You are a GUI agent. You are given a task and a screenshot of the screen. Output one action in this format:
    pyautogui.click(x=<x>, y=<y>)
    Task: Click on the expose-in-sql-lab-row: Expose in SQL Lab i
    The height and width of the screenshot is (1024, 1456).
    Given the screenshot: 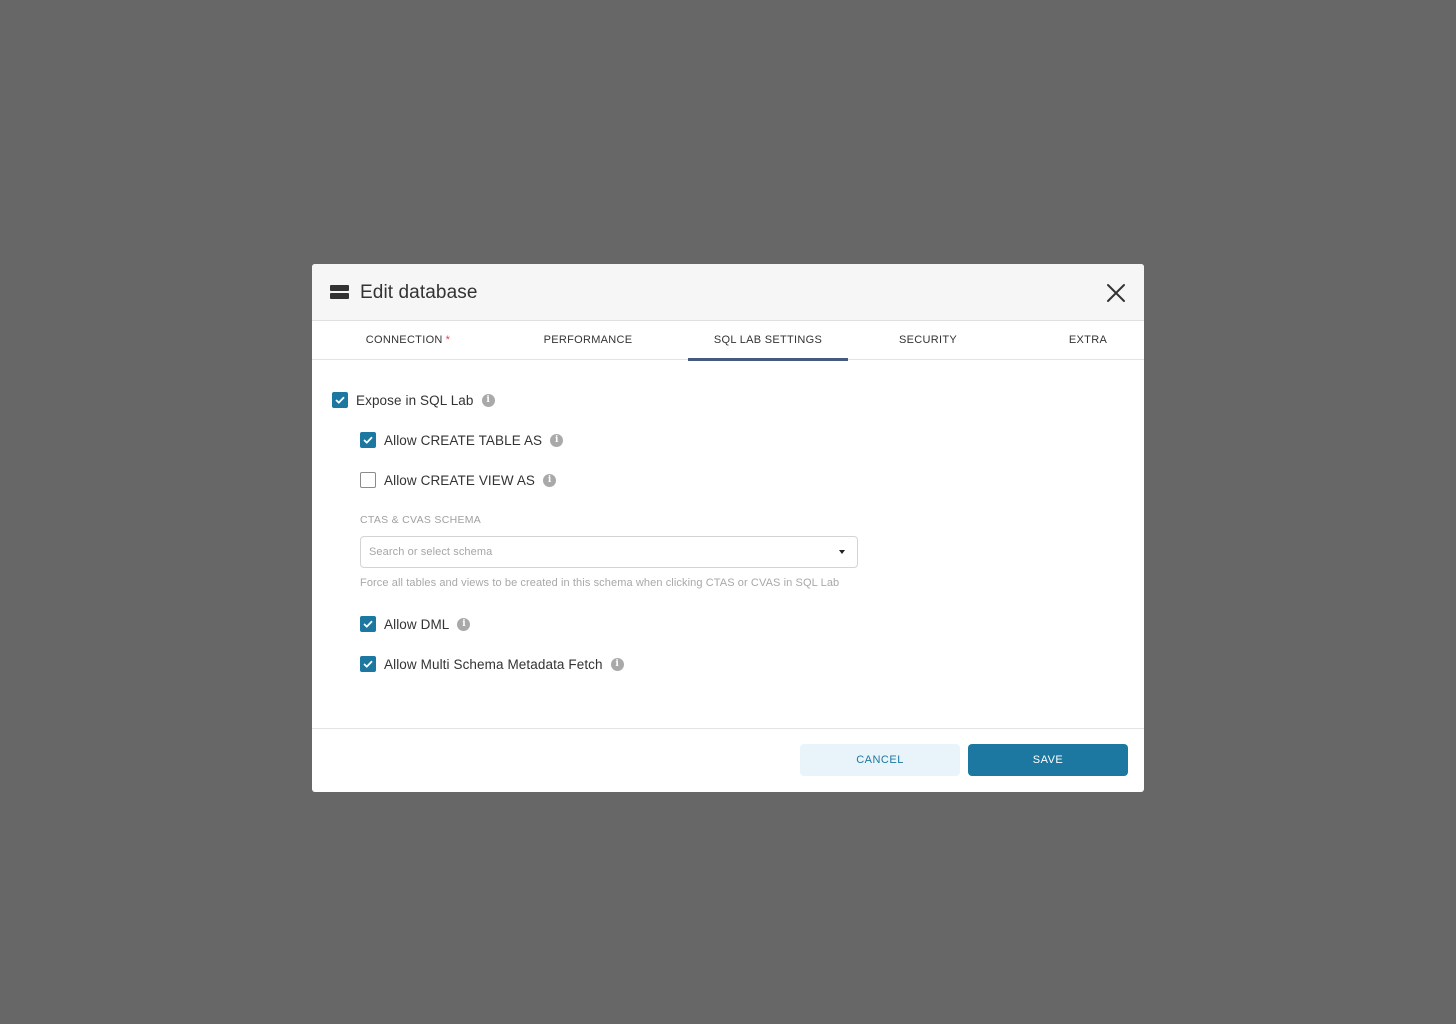 What is the action you would take?
    pyautogui.click(x=413, y=400)
    